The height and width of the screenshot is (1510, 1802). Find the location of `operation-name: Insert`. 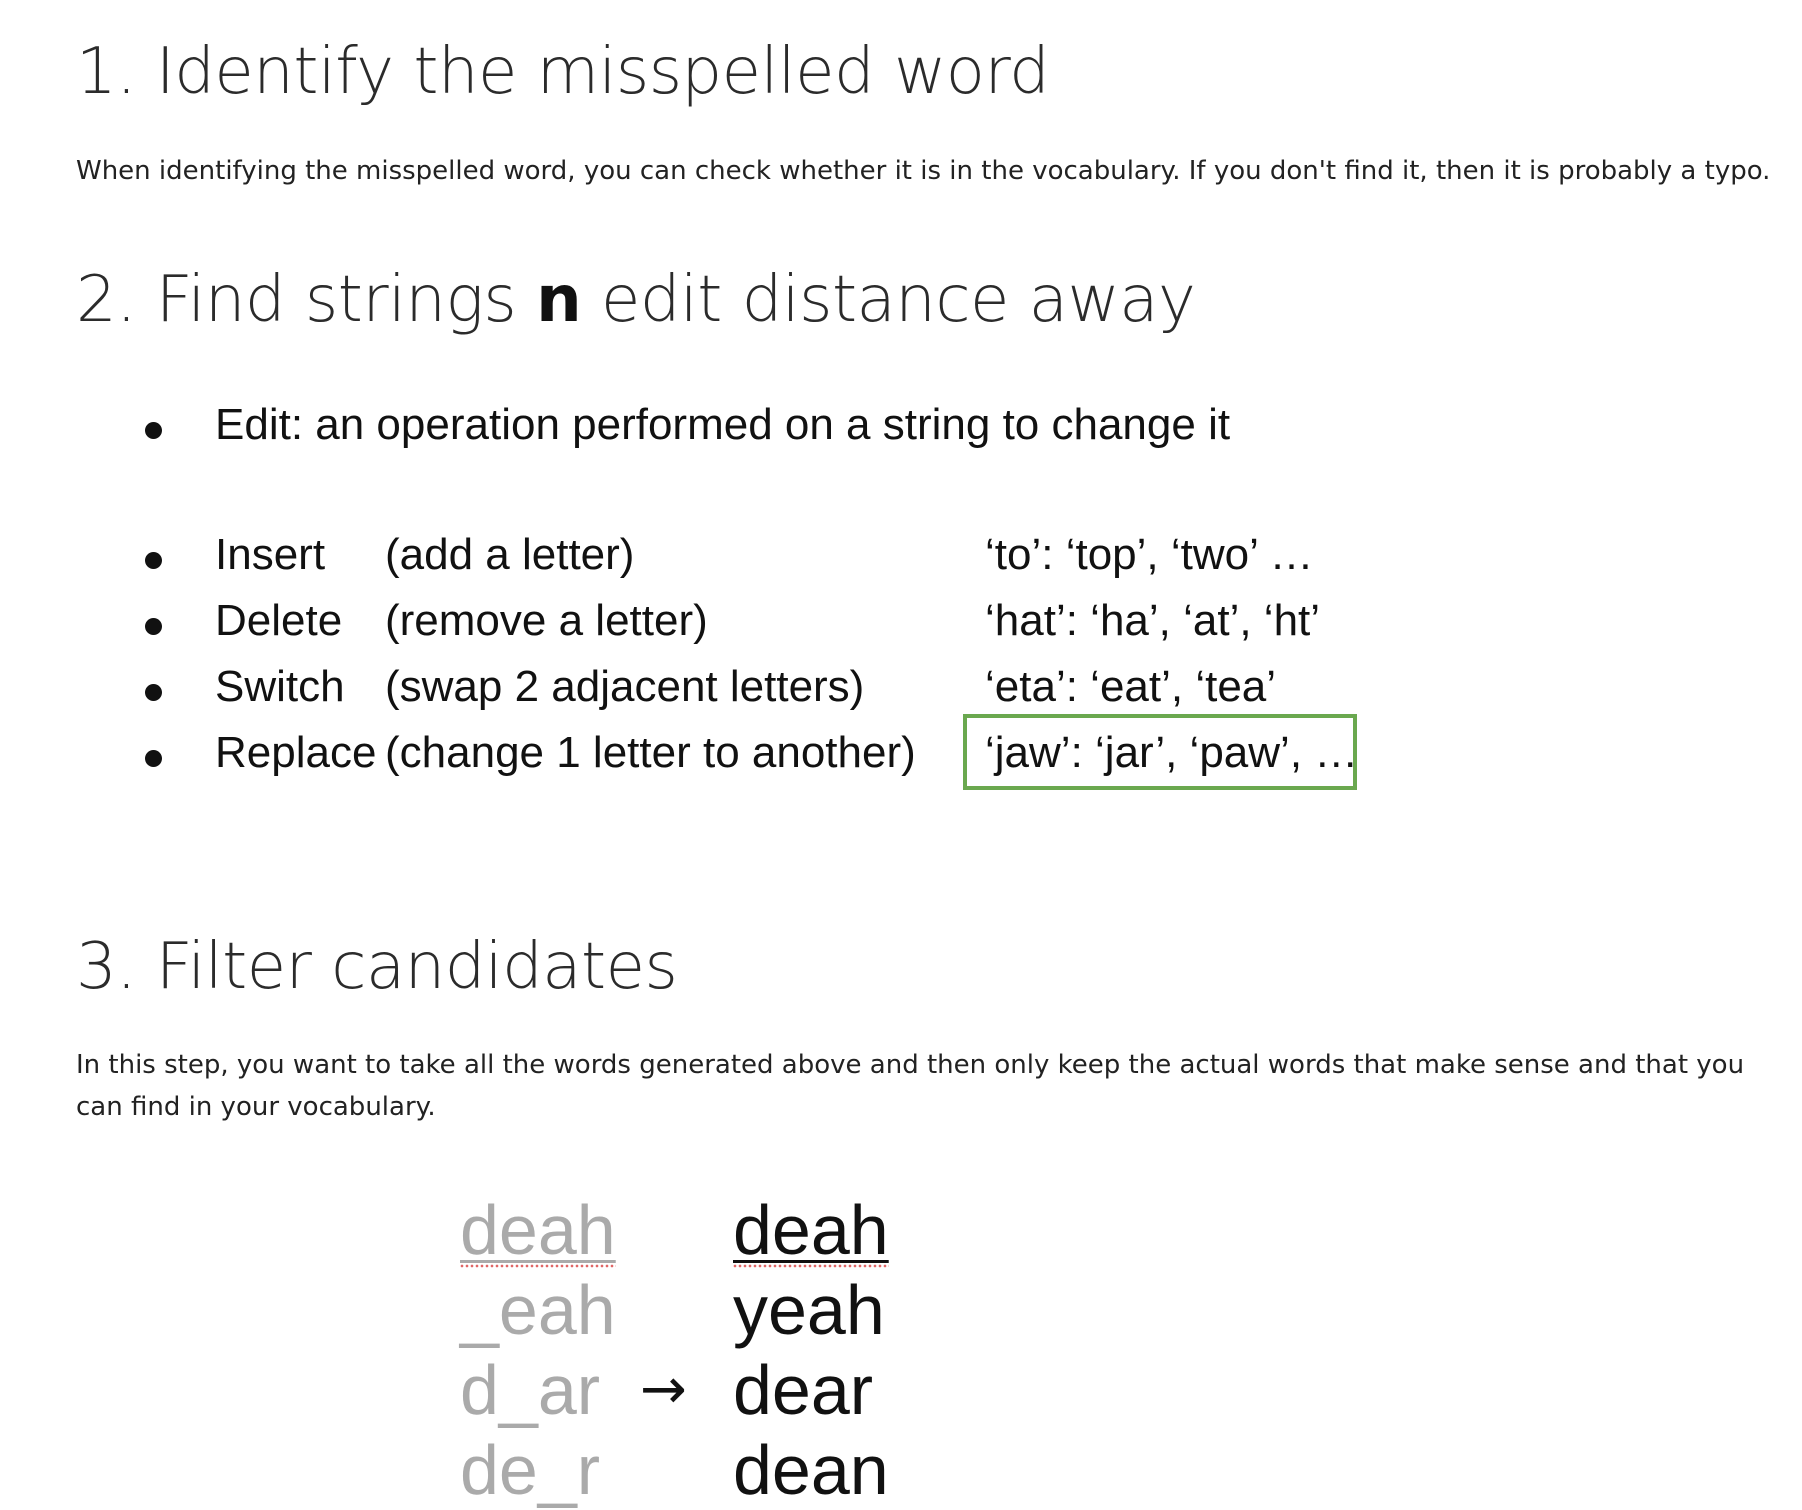

operation-name: Insert is located at coordinates (270, 554).